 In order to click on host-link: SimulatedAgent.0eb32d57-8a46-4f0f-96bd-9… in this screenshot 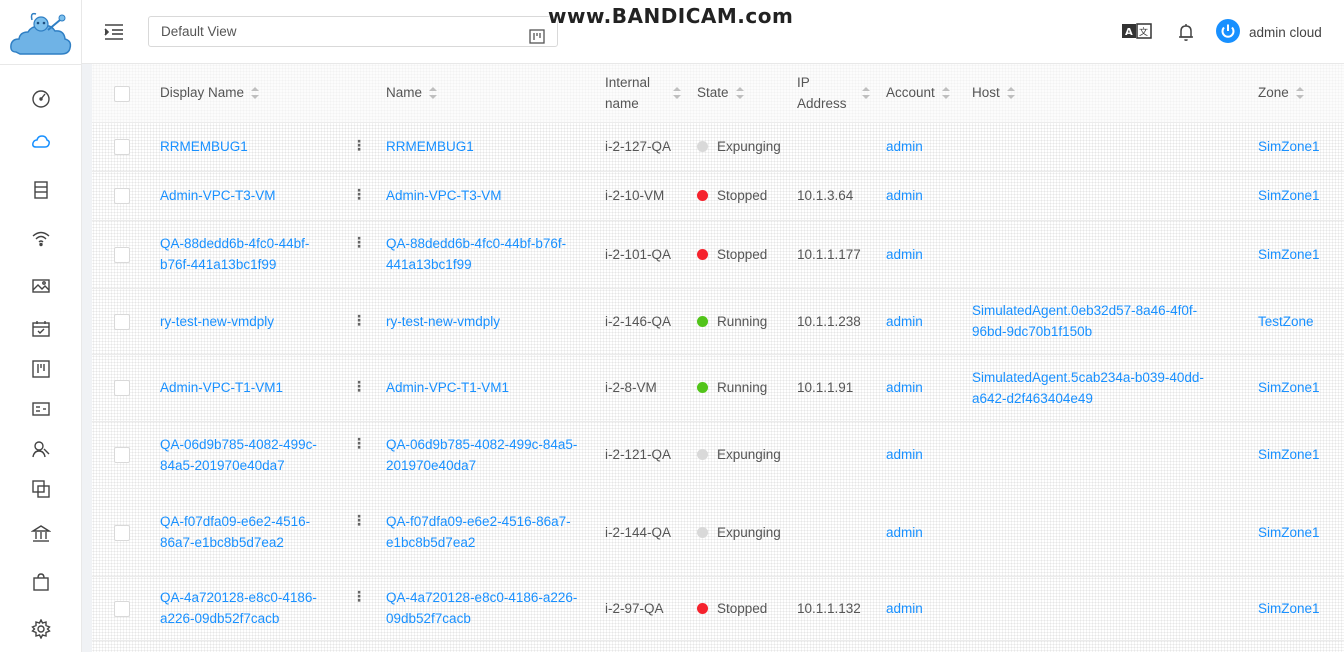, I will do `click(1097, 321)`.